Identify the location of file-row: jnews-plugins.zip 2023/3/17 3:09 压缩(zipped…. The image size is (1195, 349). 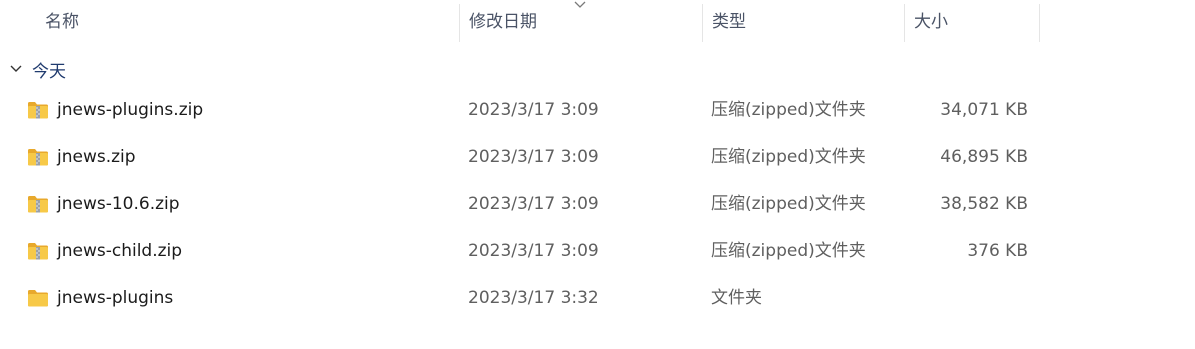
(520, 110).